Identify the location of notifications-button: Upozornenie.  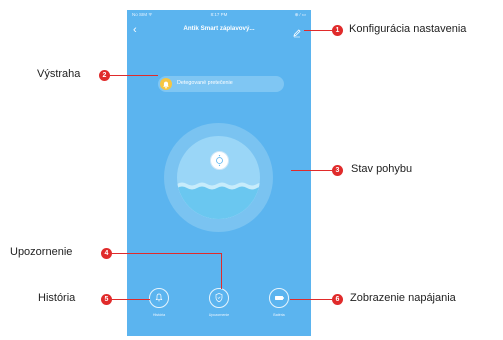
(219, 308).